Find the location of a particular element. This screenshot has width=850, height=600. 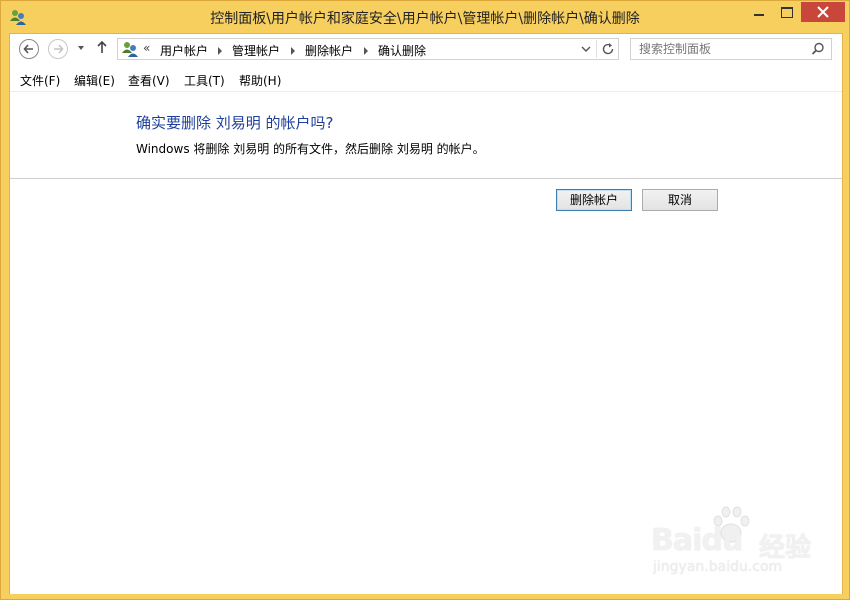

menu-file: 文件(F) is located at coordinates (40, 80).